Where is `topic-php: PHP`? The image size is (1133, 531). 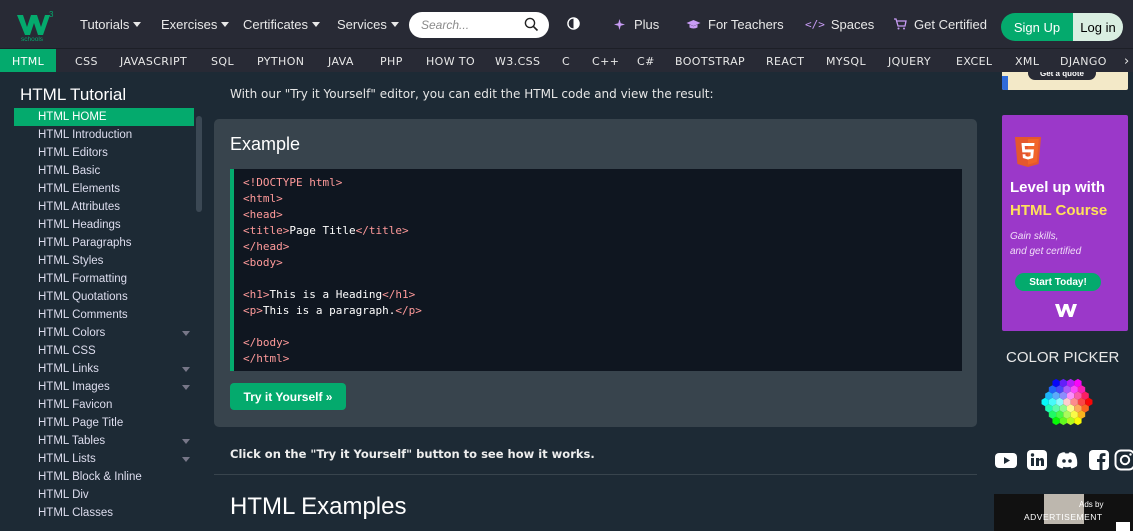 topic-php: PHP is located at coordinates (391, 61).